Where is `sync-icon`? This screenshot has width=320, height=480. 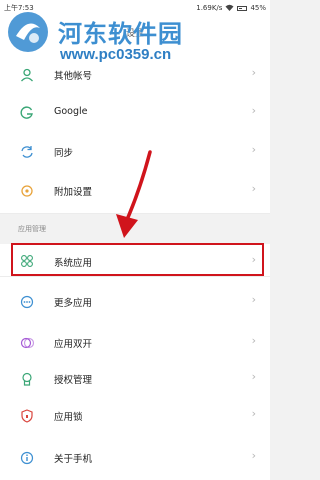
sync-icon is located at coordinates (27, 152).